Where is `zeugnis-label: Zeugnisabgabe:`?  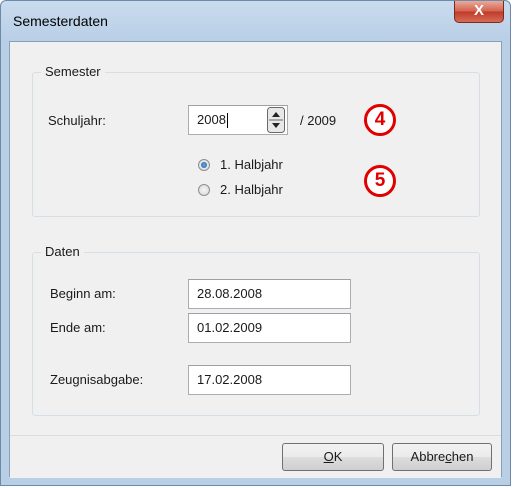
zeugnis-label: Zeugnisabgabe: is located at coordinates (97, 379).